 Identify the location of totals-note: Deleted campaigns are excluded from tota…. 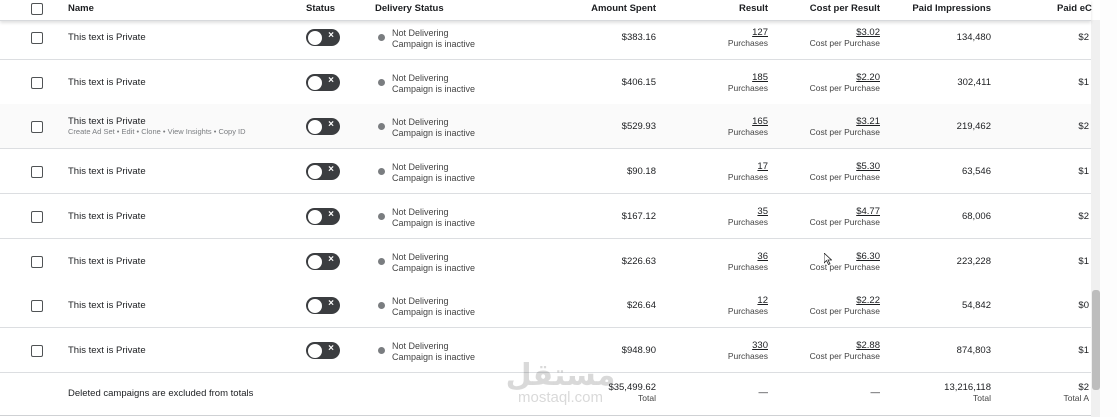
(161, 393).